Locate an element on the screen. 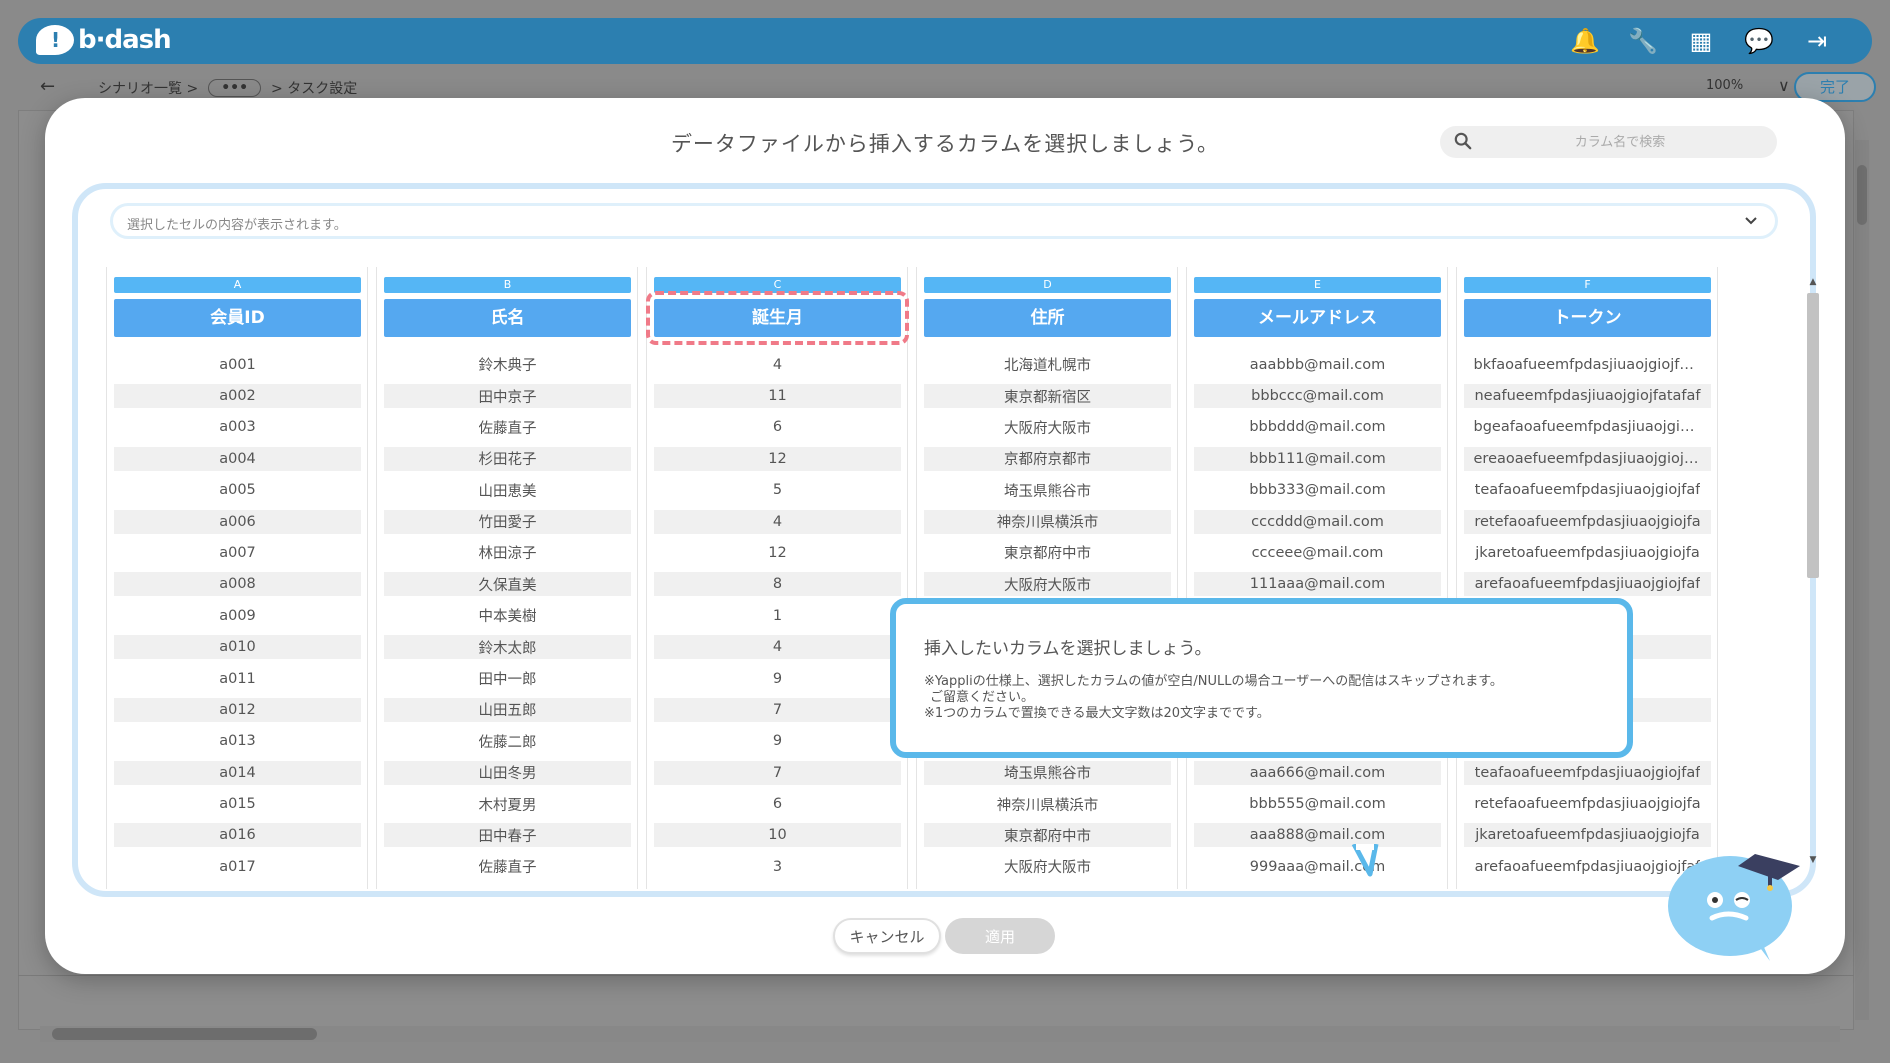 The image size is (1890, 1063). table-cell: a017 is located at coordinates (237, 866).